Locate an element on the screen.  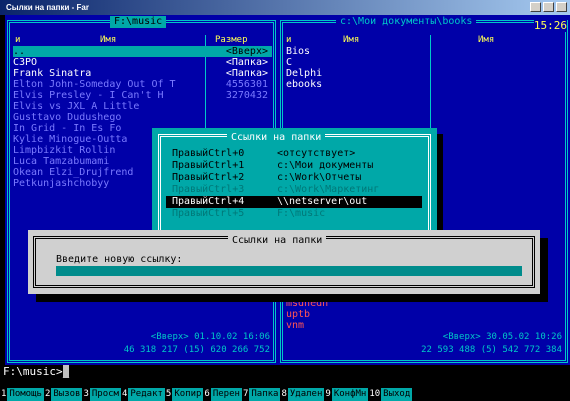
command-prompt: F:\music> is located at coordinates (33, 371).